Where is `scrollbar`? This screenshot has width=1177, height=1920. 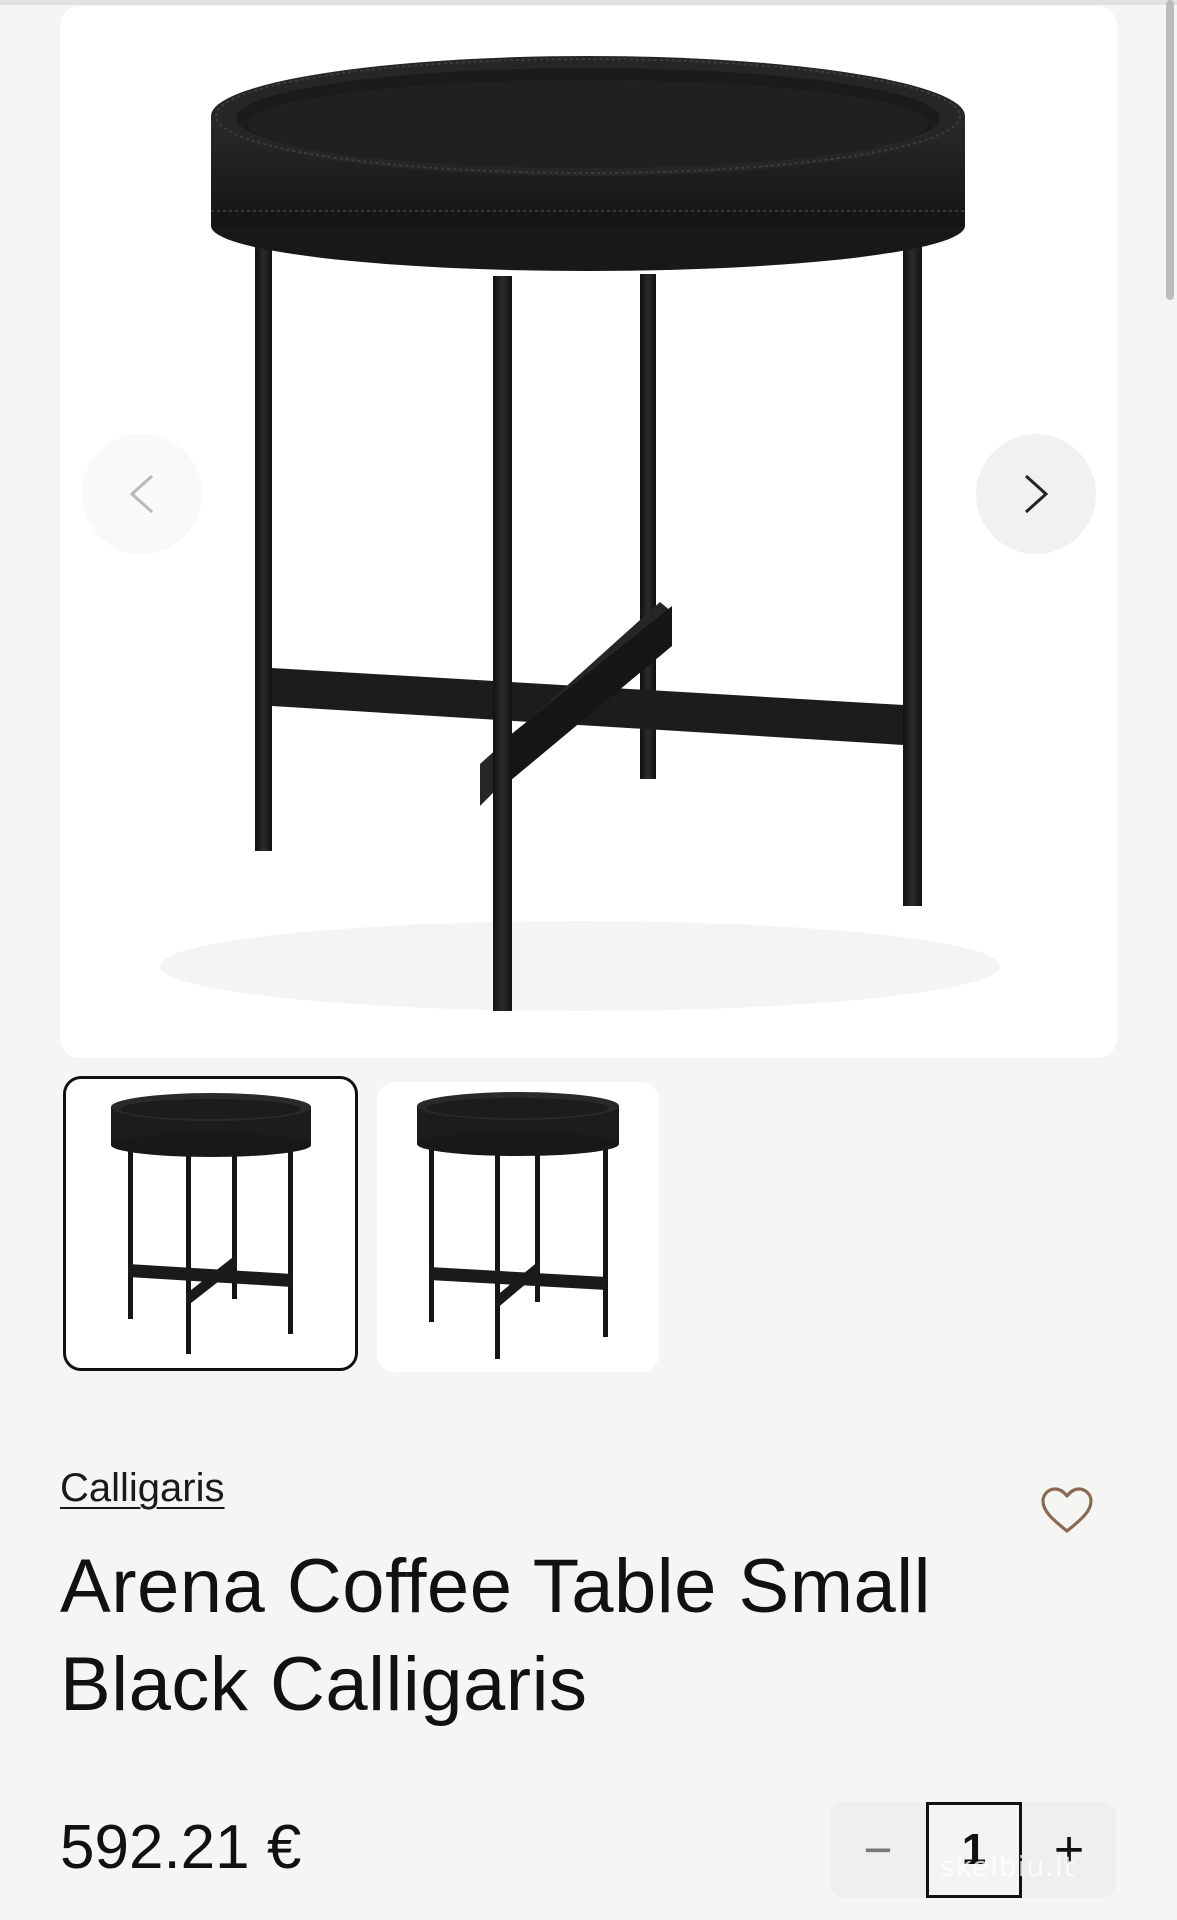
scrollbar is located at coordinates (1170, 150).